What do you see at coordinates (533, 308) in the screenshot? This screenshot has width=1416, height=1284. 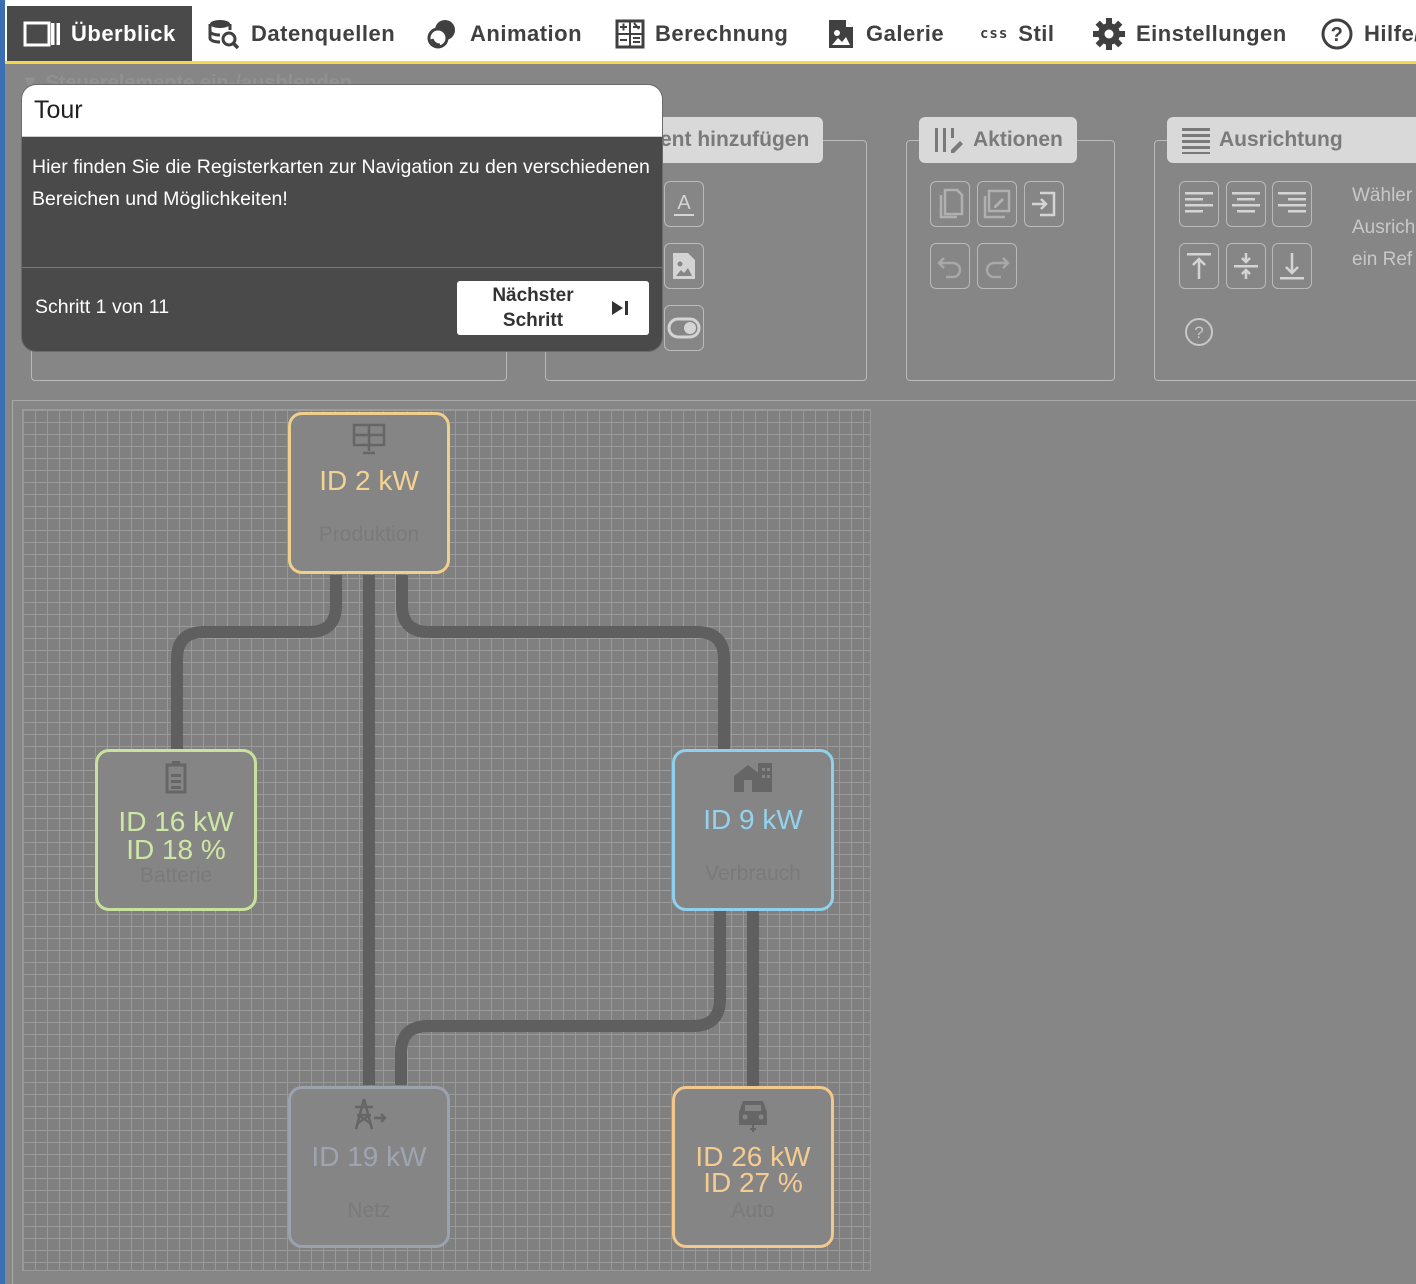 I see `next-step-label: Nächster Schritt` at bounding box center [533, 308].